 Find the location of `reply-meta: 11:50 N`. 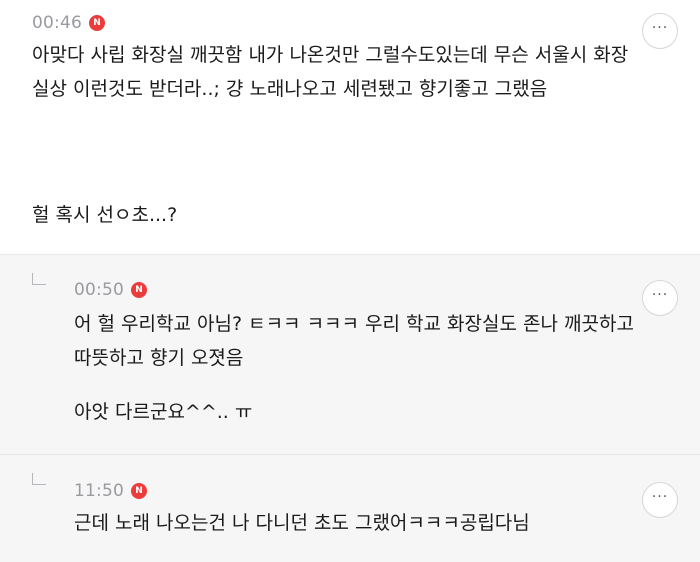

reply-meta: 11:50 N is located at coordinates (110, 491).